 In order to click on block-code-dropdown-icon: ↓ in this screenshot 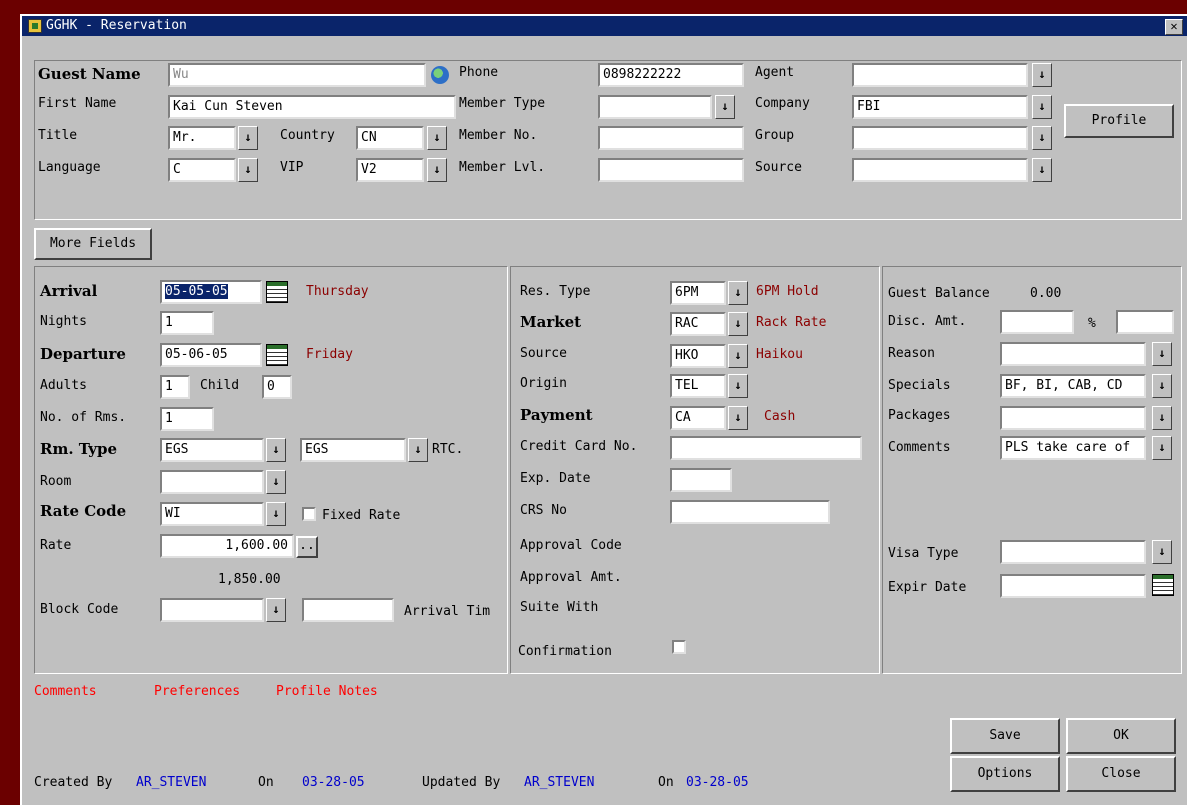, I will do `click(276, 610)`.